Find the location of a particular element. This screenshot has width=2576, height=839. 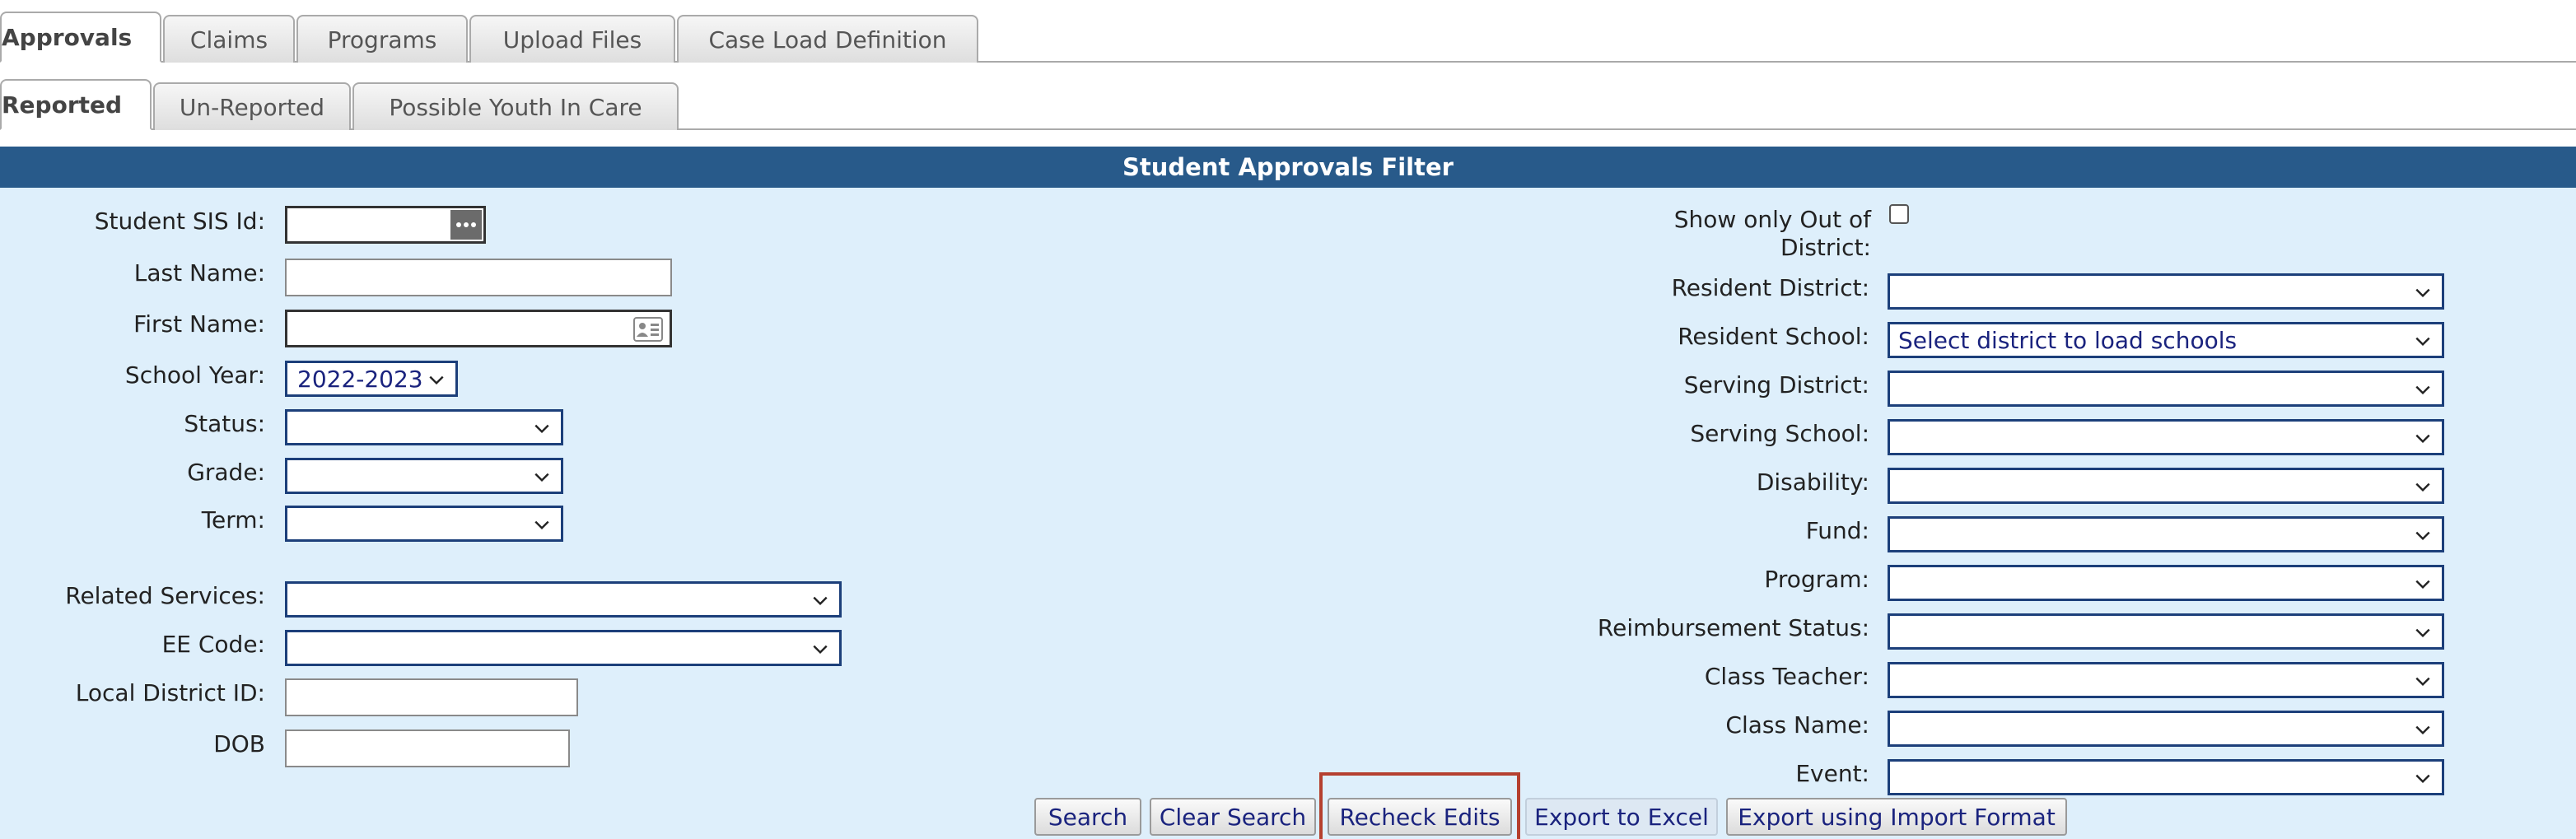

event-label: Event: is located at coordinates (1832, 773).